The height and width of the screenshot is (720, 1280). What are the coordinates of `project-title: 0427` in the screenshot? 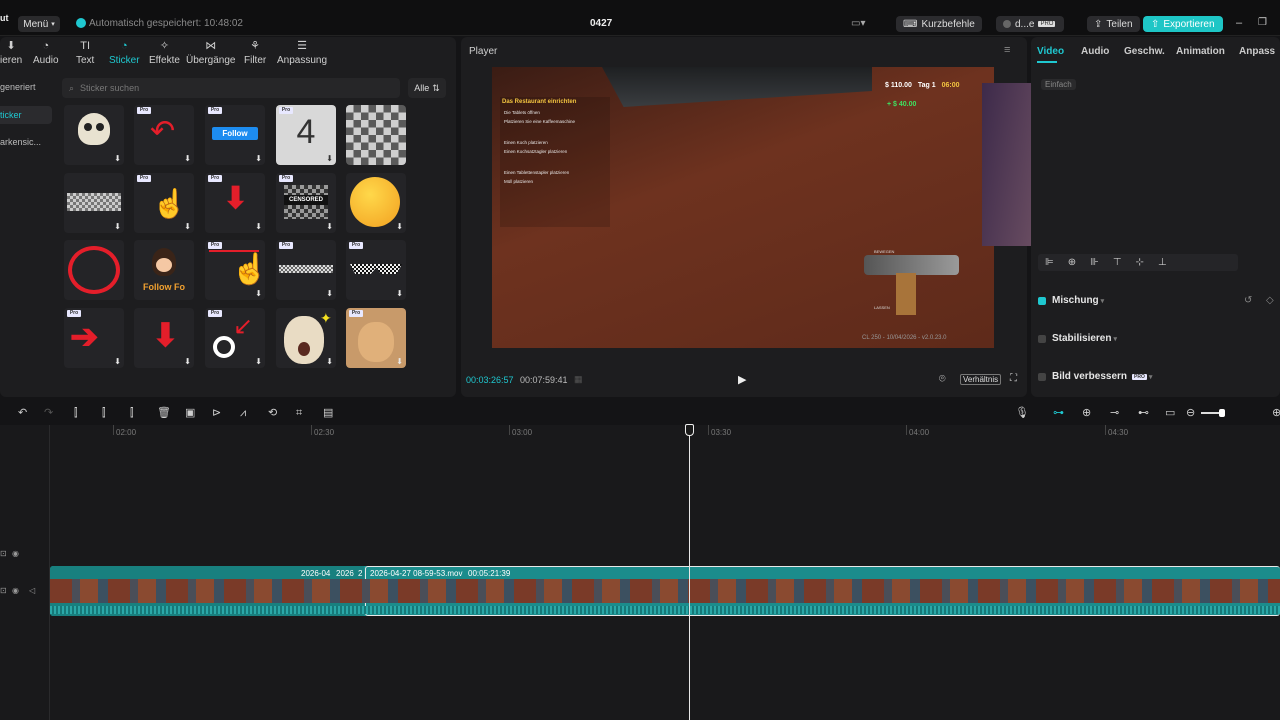 It's located at (601, 23).